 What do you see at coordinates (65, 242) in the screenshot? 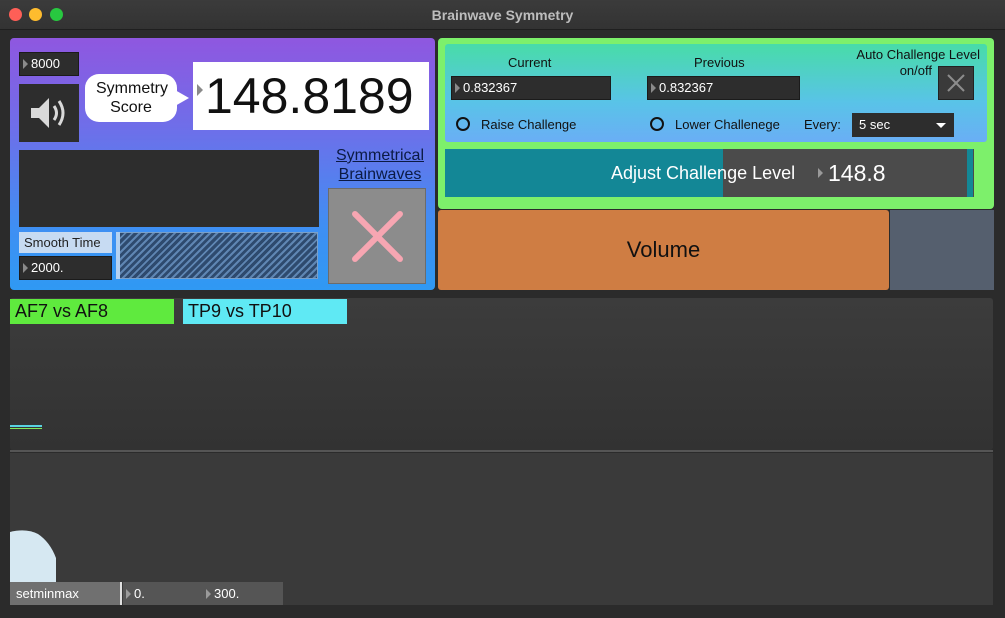
I see `smooth-time-label: Smooth Time` at bounding box center [65, 242].